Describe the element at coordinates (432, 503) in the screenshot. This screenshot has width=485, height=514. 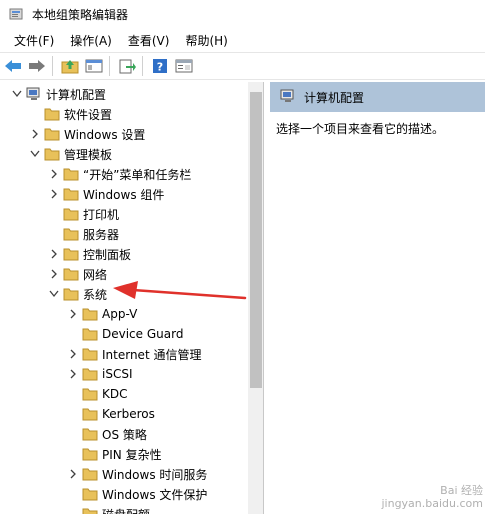
I see `watermark-line-2: jingyan.baidu.com` at that location.